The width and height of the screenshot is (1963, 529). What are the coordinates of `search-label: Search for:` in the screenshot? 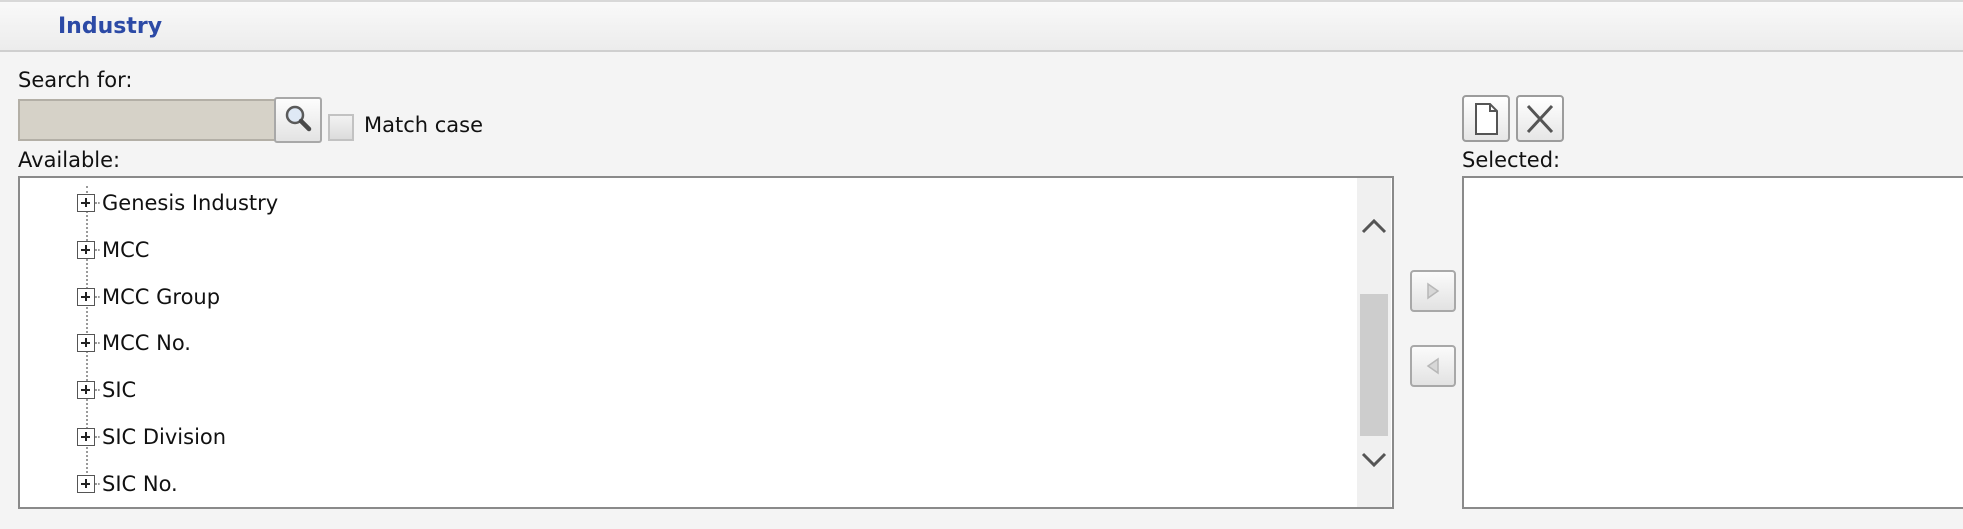 It's located at (75, 80).